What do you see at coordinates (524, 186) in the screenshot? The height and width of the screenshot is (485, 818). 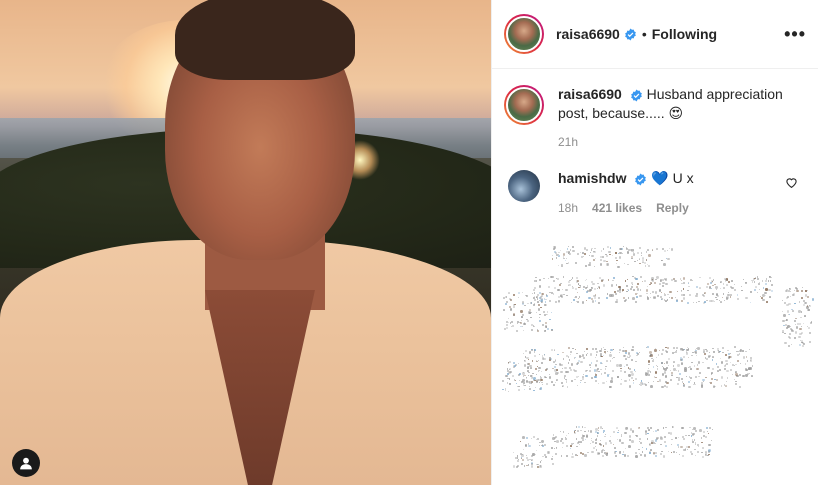 I see `commenter-avatar` at bounding box center [524, 186].